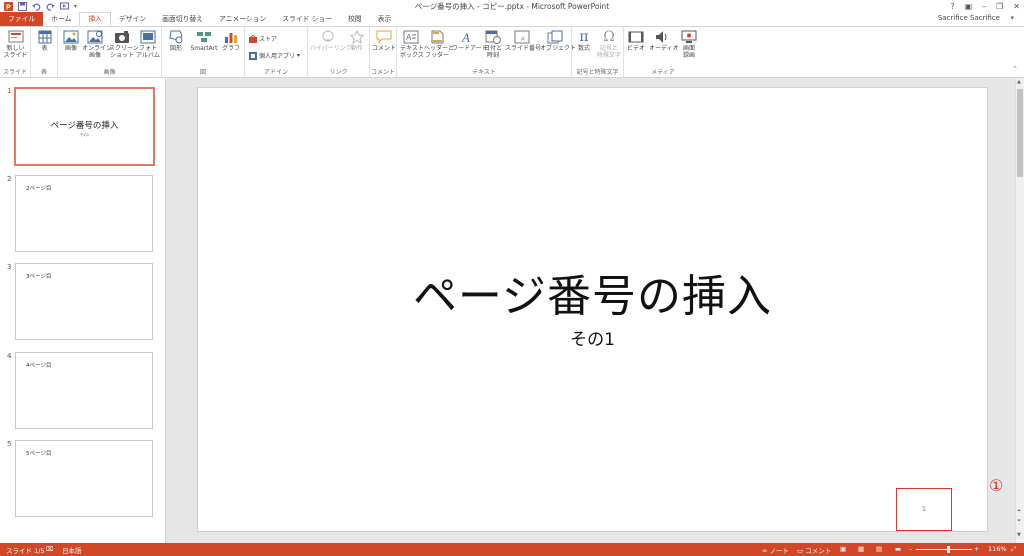  What do you see at coordinates (969, 6) in the screenshot?
I see `ribbon-display-options-icon: ▣` at bounding box center [969, 6].